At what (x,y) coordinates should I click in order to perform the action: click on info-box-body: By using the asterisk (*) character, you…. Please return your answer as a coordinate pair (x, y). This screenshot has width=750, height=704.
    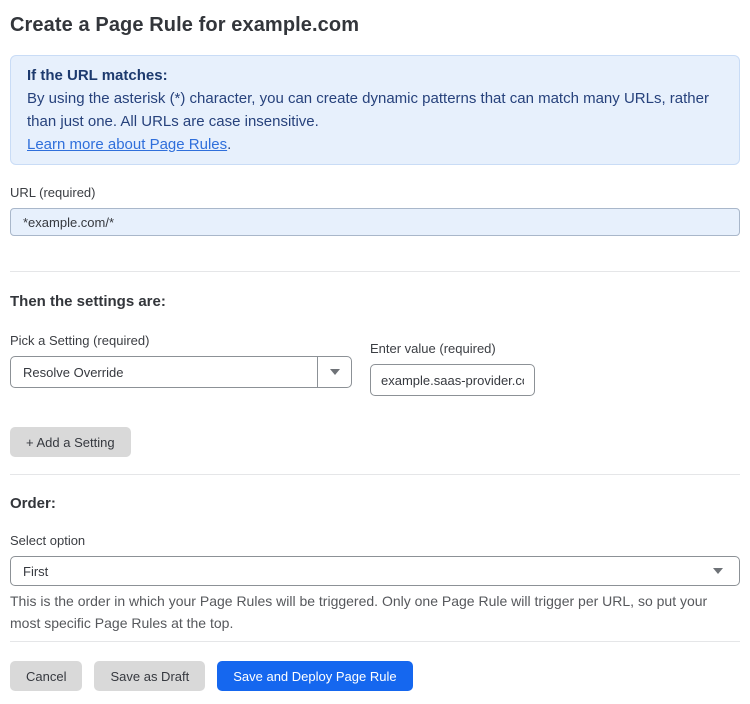
    Looking at the image, I should click on (368, 110).